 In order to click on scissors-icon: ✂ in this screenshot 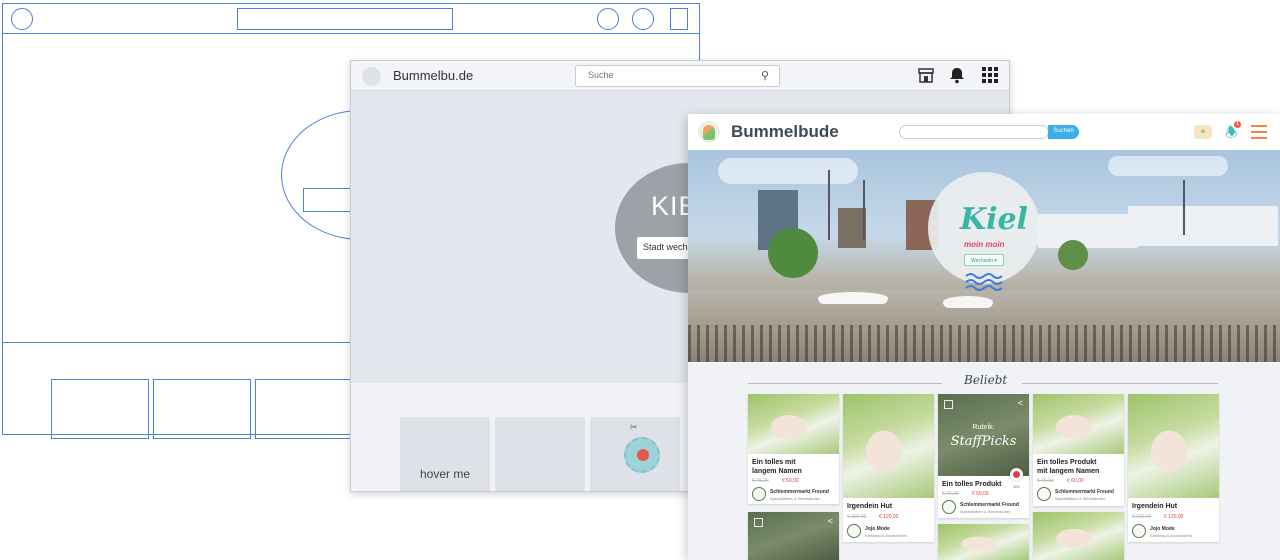, I will do `click(634, 427)`.